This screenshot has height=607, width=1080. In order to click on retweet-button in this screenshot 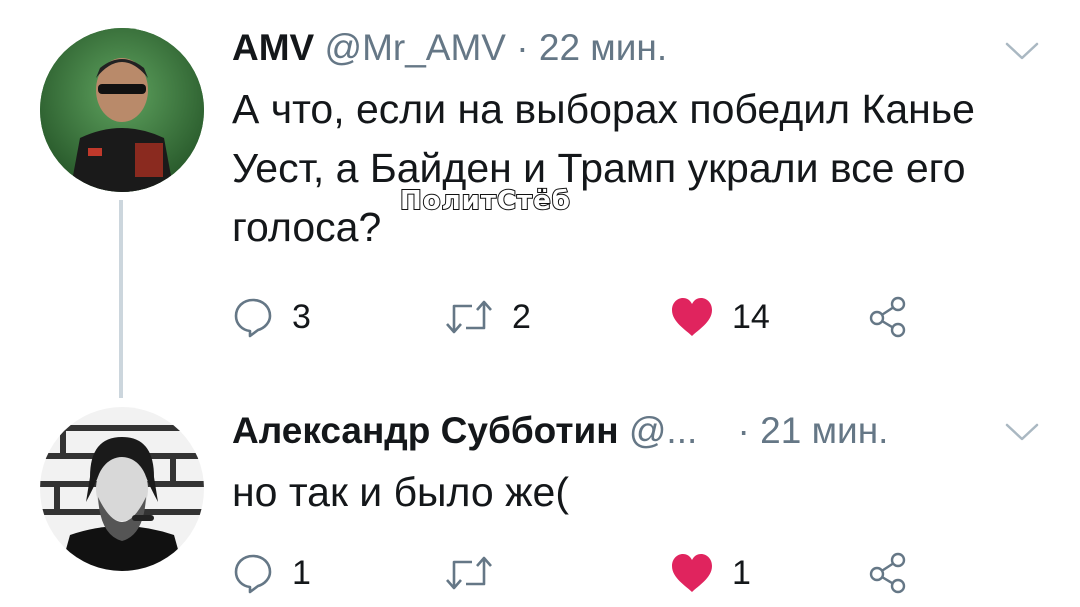, I will do `click(478, 573)`.